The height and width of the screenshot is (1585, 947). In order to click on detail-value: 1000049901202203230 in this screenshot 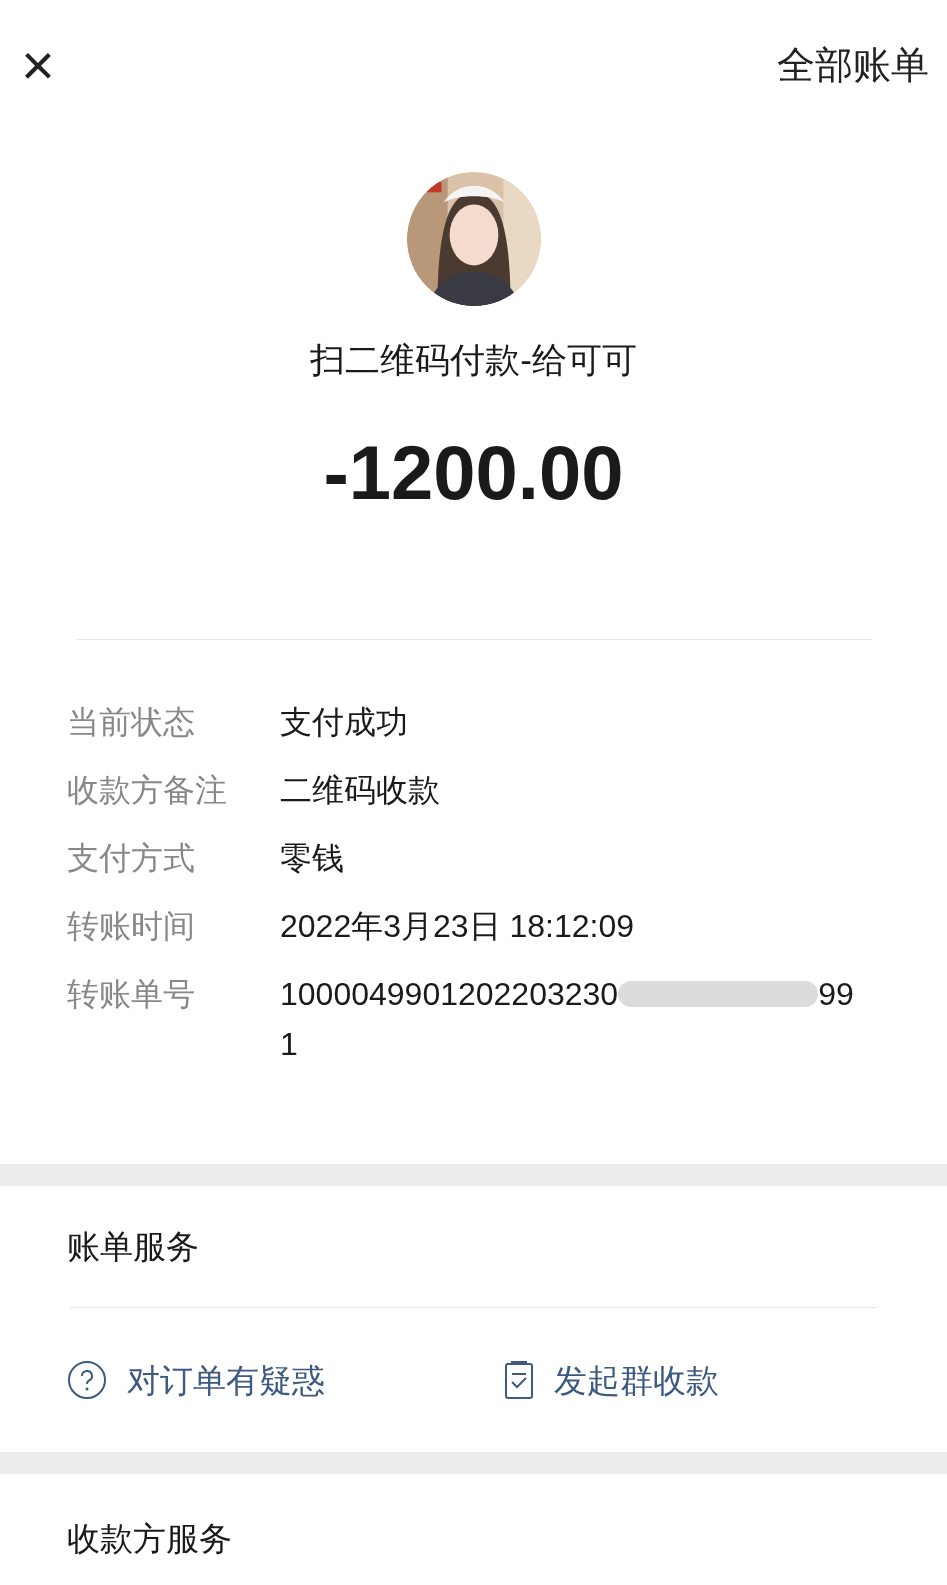, I will do `click(449, 994)`.